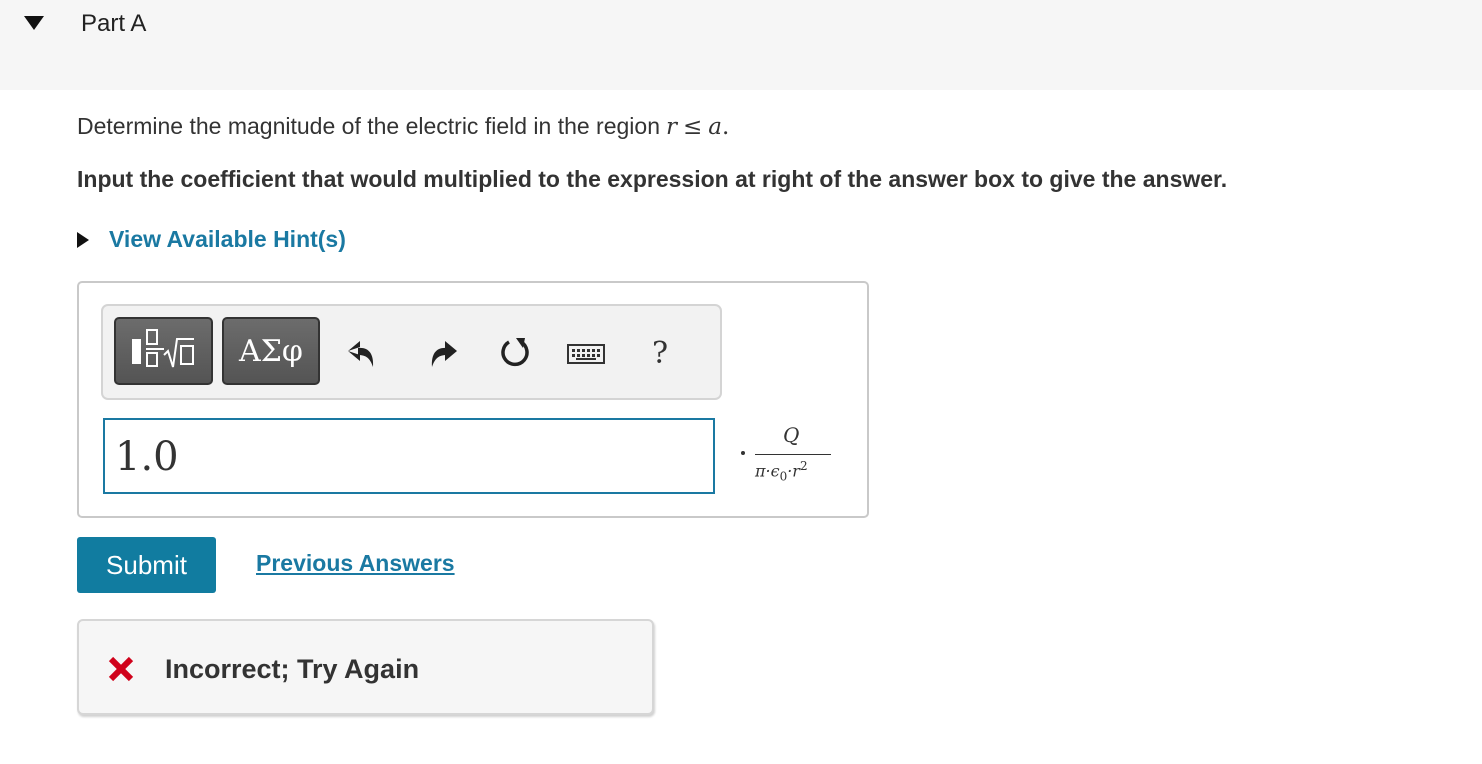 This screenshot has width=1482, height=764. Describe the element at coordinates (271, 351) in the screenshot. I see `greek-symbols-button: ΑΣφ` at that location.